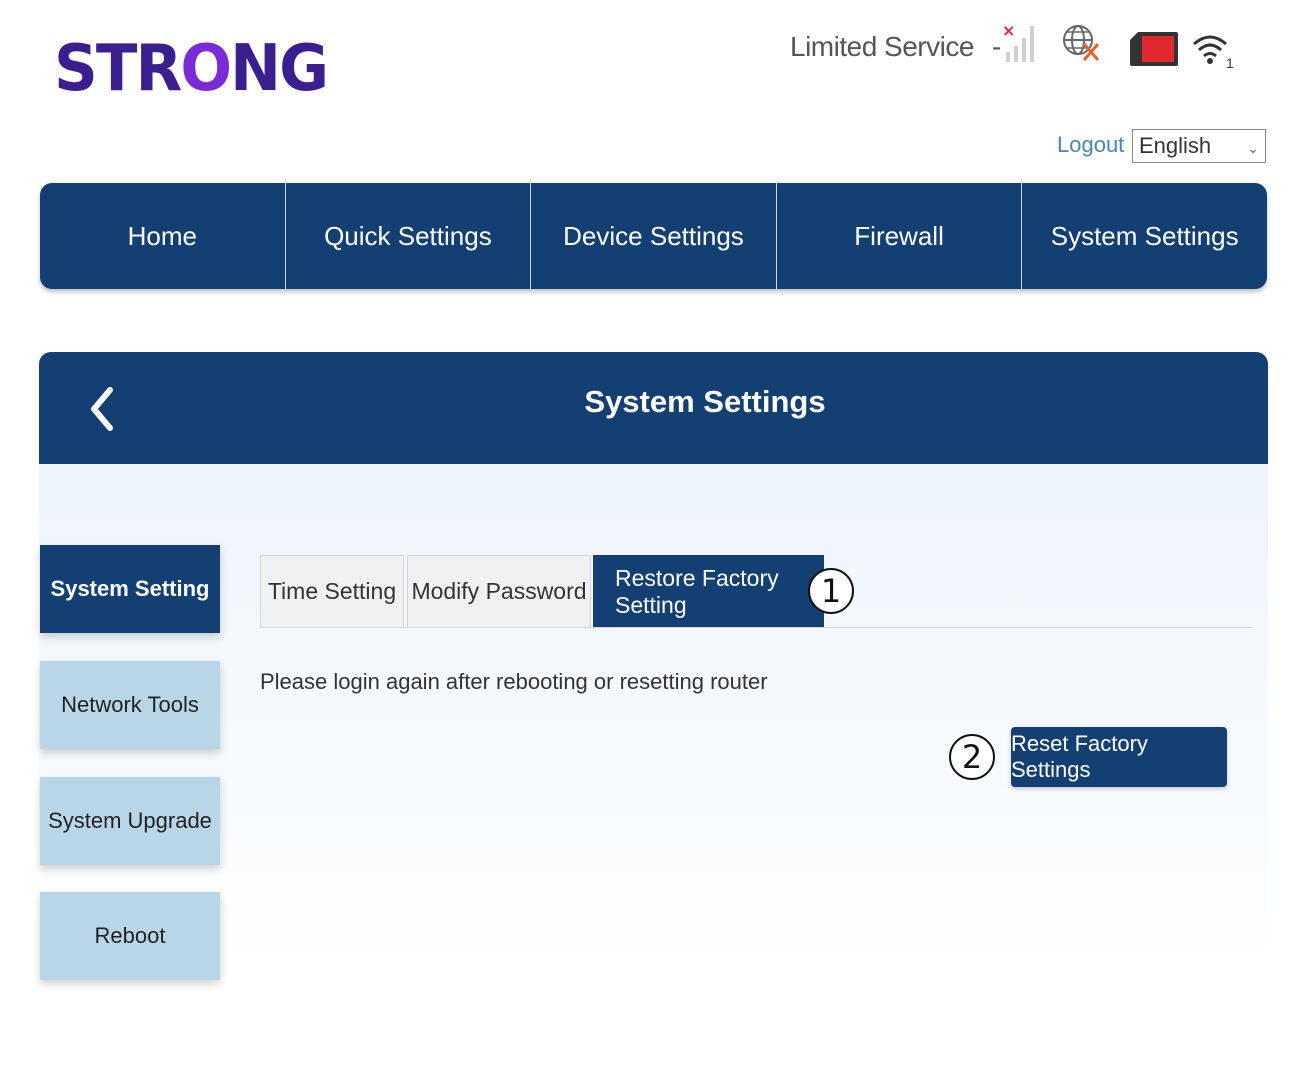 The height and width of the screenshot is (1080, 1292). What do you see at coordinates (102, 409) in the screenshot?
I see `chevron-left-icon` at bounding box center [102, 409].